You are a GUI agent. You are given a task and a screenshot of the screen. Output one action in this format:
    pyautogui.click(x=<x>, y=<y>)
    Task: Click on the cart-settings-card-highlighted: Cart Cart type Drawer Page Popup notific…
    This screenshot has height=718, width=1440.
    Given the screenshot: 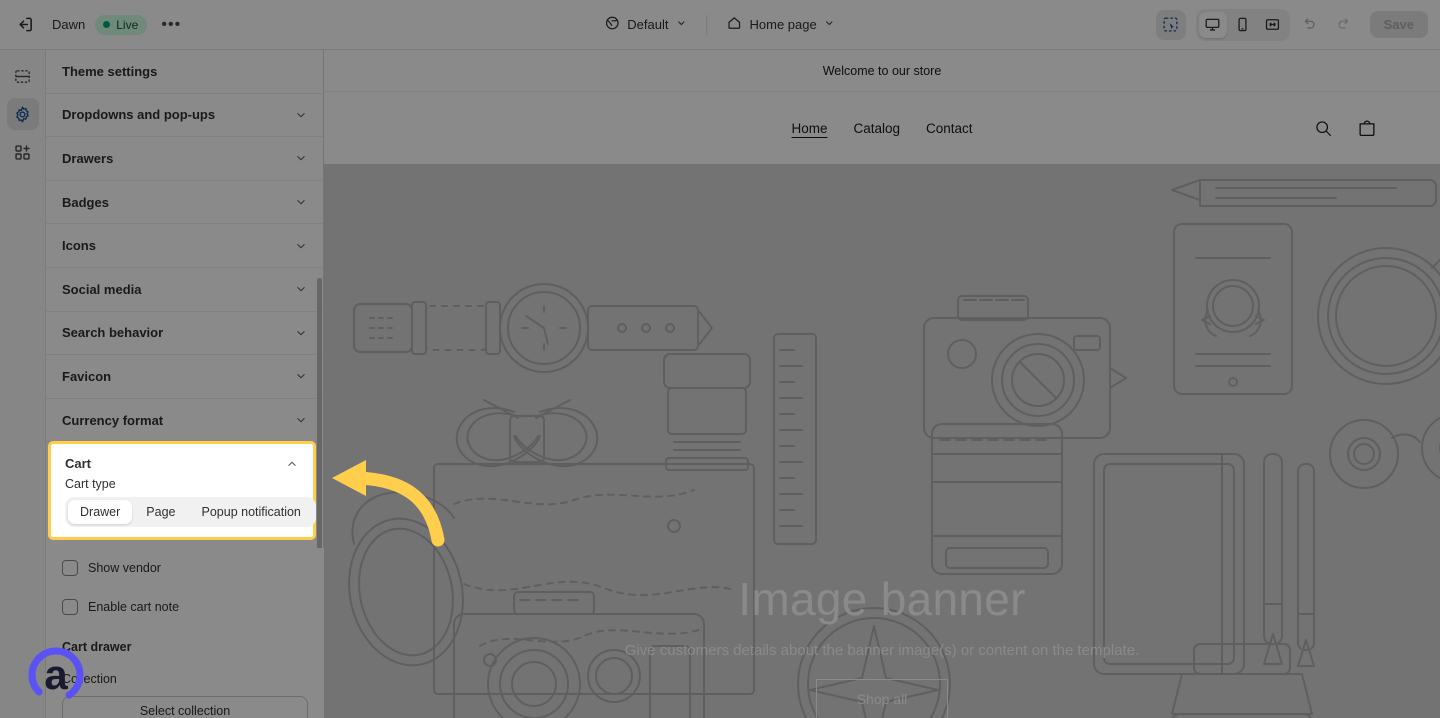 What is the action you would take?
    pyautogui.click(x=182, y=490)
    